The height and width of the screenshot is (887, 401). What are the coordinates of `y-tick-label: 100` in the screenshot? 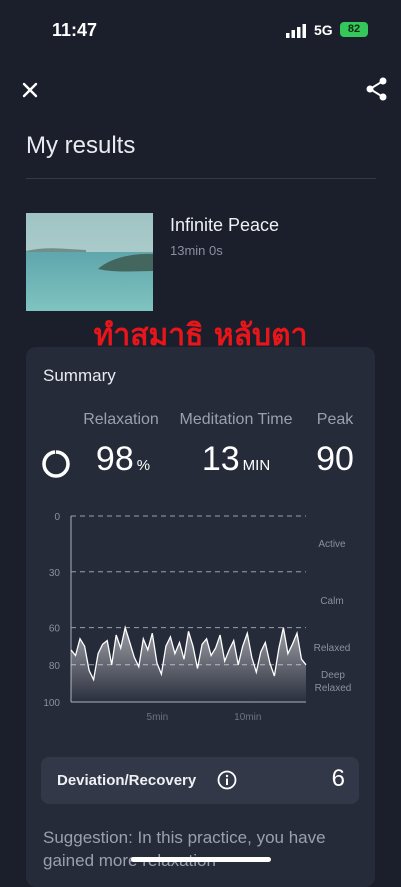 It's located at (51, 703).